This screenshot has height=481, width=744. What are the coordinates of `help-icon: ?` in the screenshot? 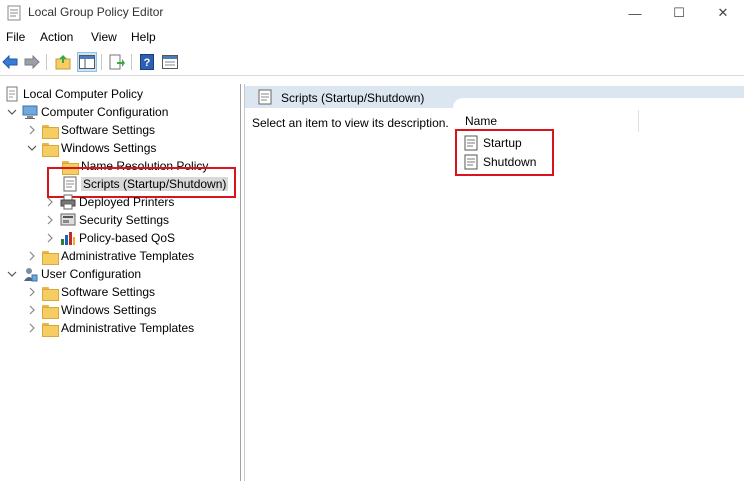 It's located at (147, 62).